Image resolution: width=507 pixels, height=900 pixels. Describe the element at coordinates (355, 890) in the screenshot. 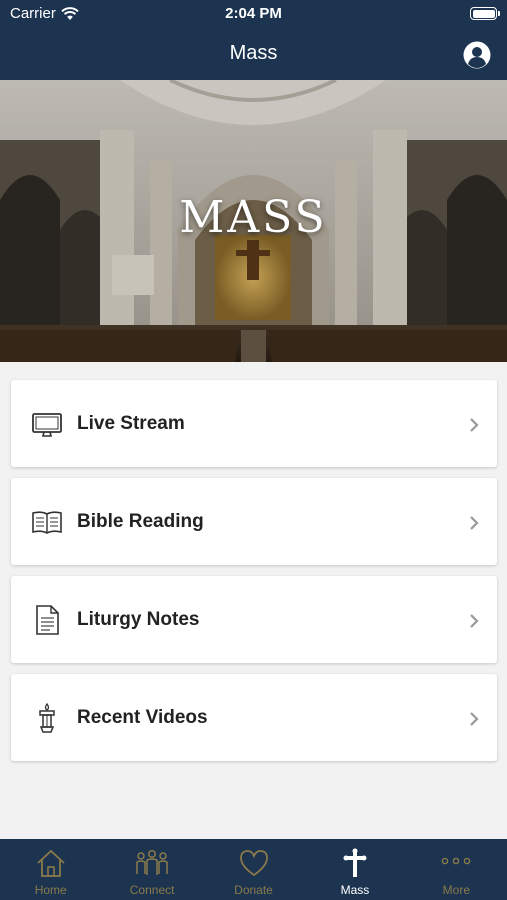

I see `tab-label: Mass` at that location.